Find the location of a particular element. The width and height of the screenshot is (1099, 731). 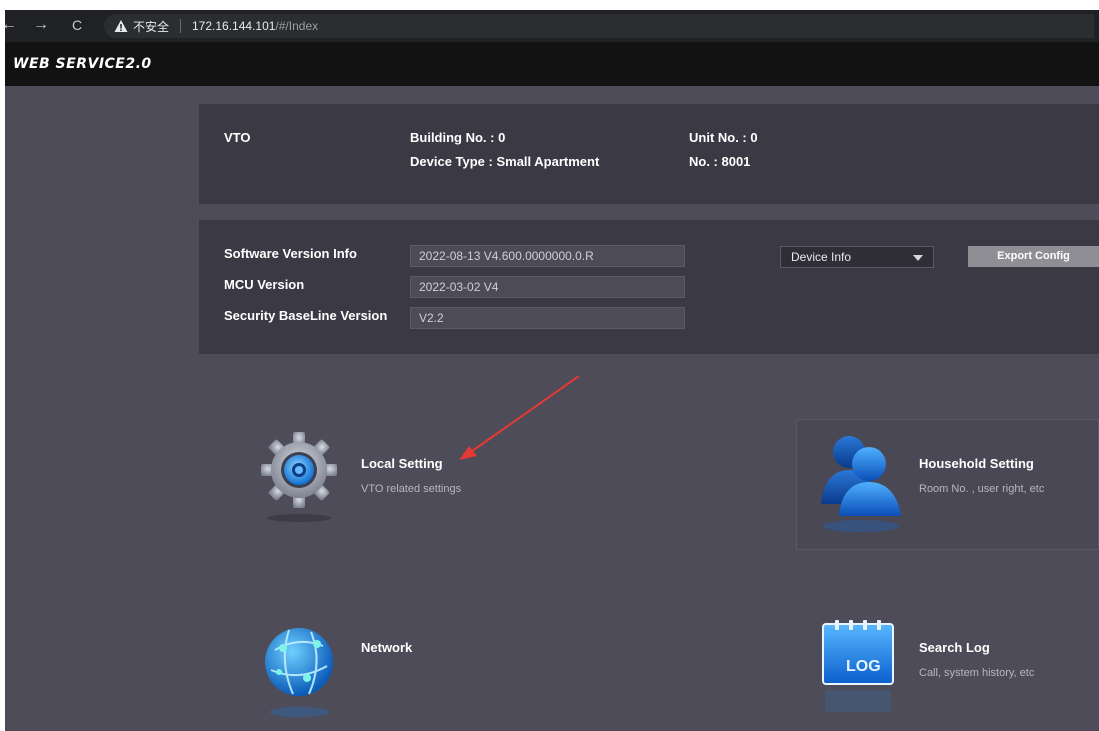

device-info-select: Device Info is located at coordinates (857, 257).